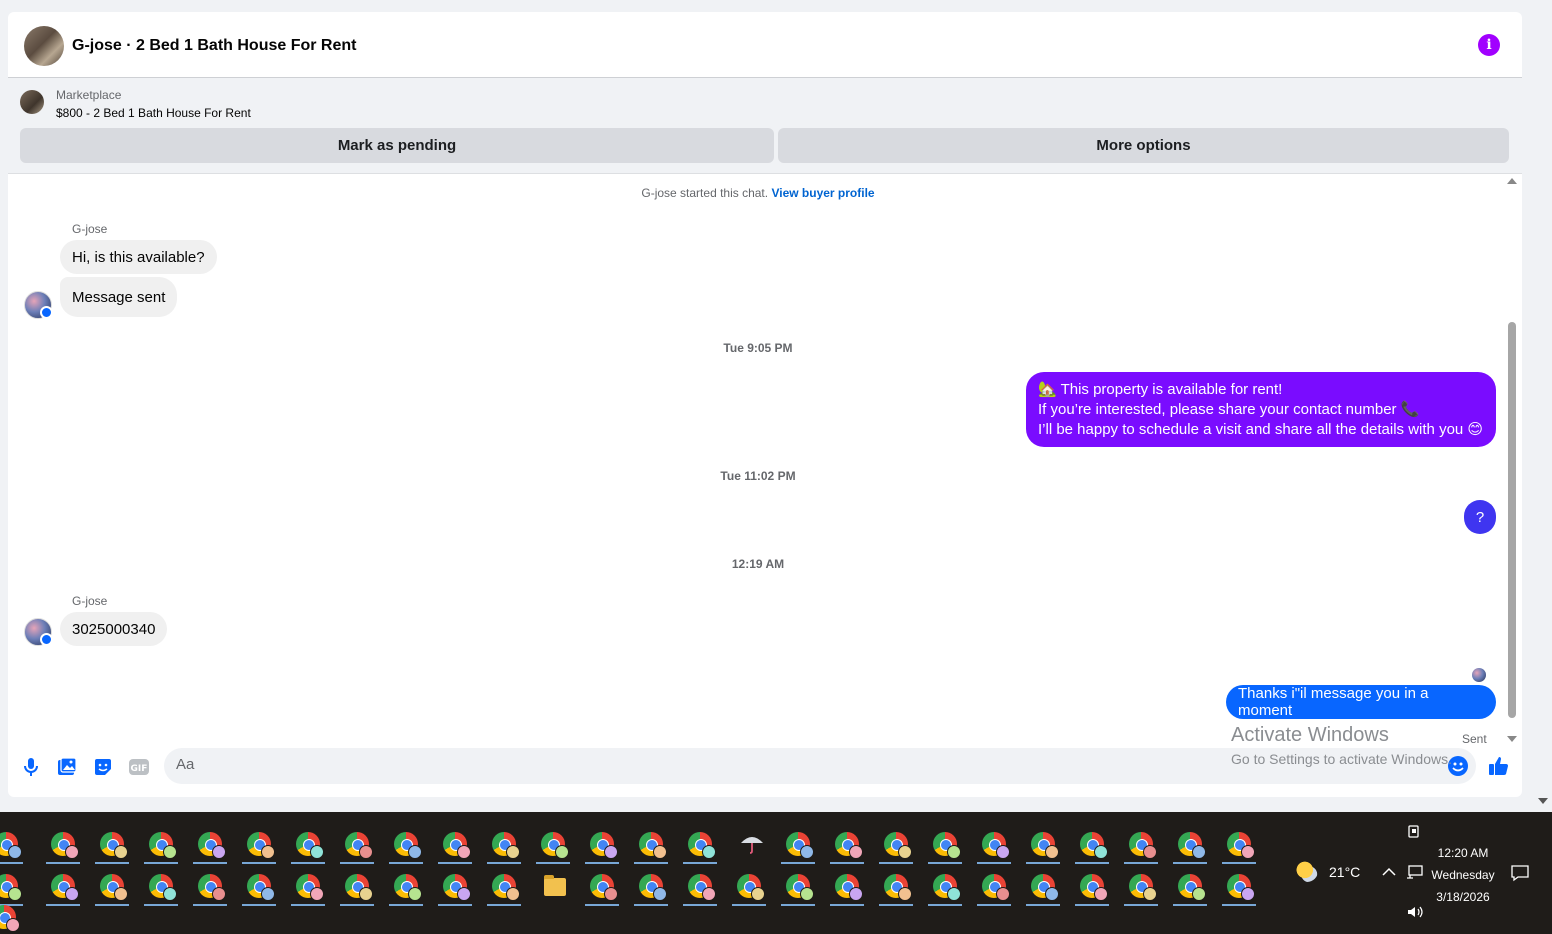 This screenshot has width=1552, height=934. I want to click on chevron-up-icon, so click(1389, 872).